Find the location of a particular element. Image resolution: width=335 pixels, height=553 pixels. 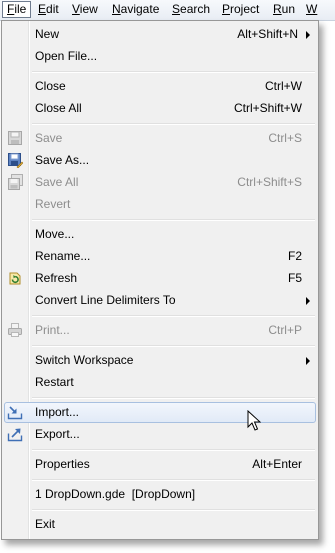

menu-item-exit: Exit is located at coordinates (160, 524).